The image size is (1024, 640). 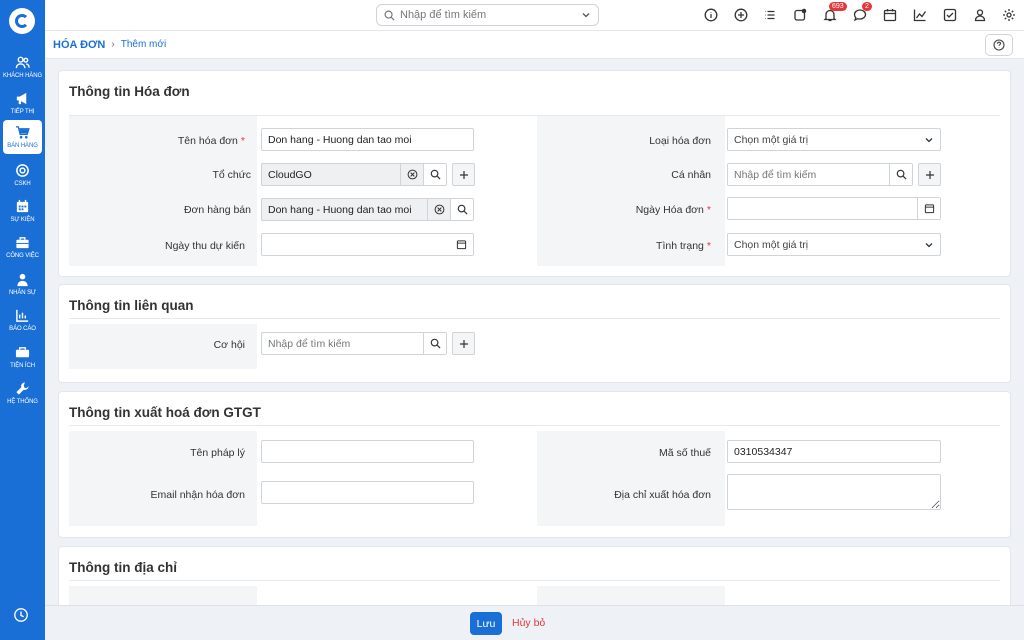 What do you see at coordinates (123, 567) in the screenshot?
I see `section-title: Thông tin địa chỉ` at bounding box center [123, 567].